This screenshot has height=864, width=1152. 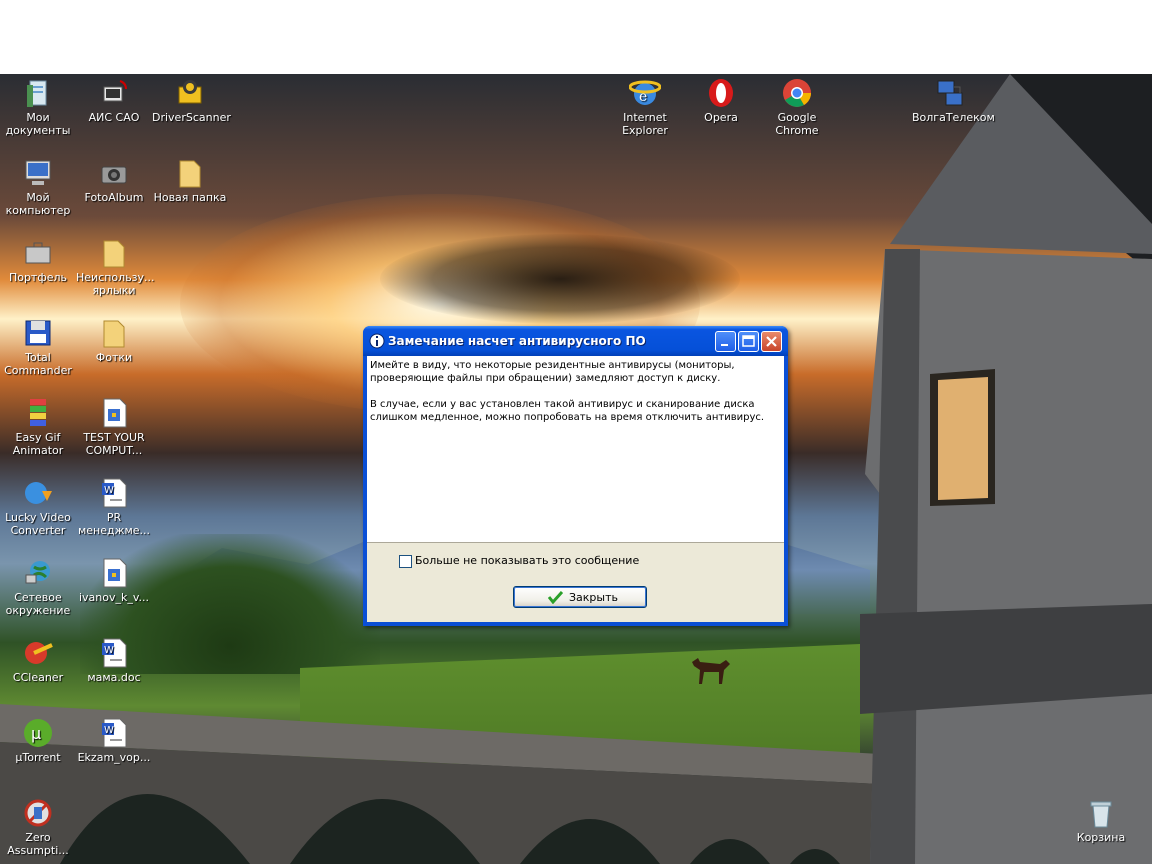 I want to click on close-button: Закрыть, so click(x=580, y=597).